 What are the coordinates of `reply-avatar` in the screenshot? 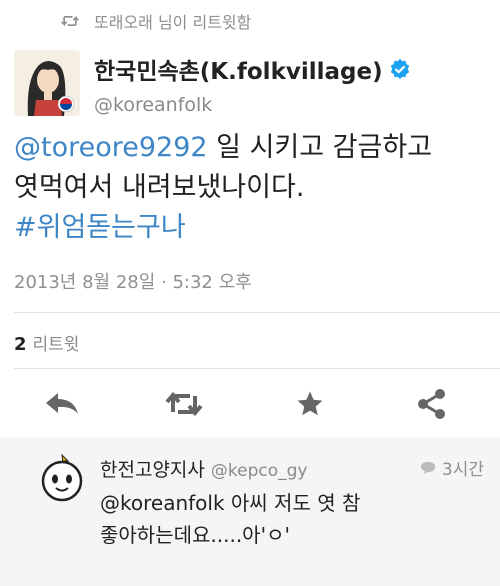 It's located at (62, 477).